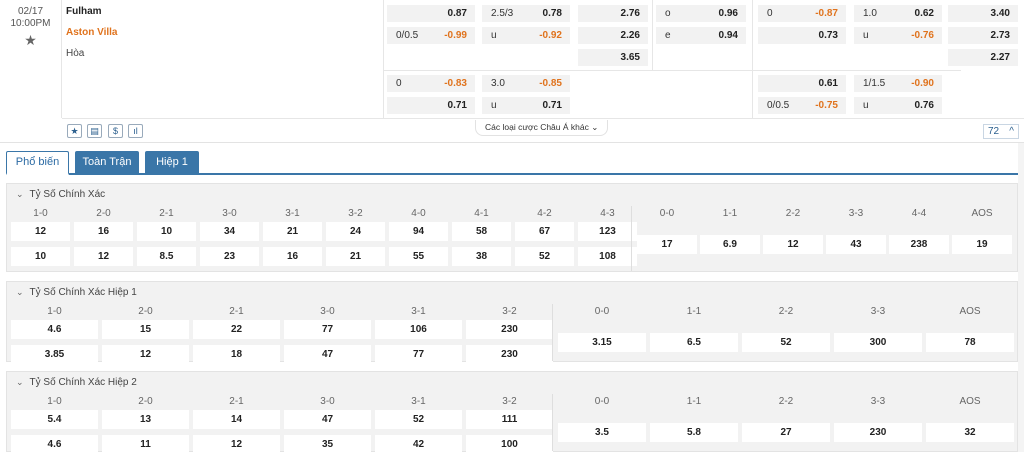 The height and width of the screenshot is (452, 1024). I want to click on odds-cell: 1/1.5 -0.90, so click(898, 83).